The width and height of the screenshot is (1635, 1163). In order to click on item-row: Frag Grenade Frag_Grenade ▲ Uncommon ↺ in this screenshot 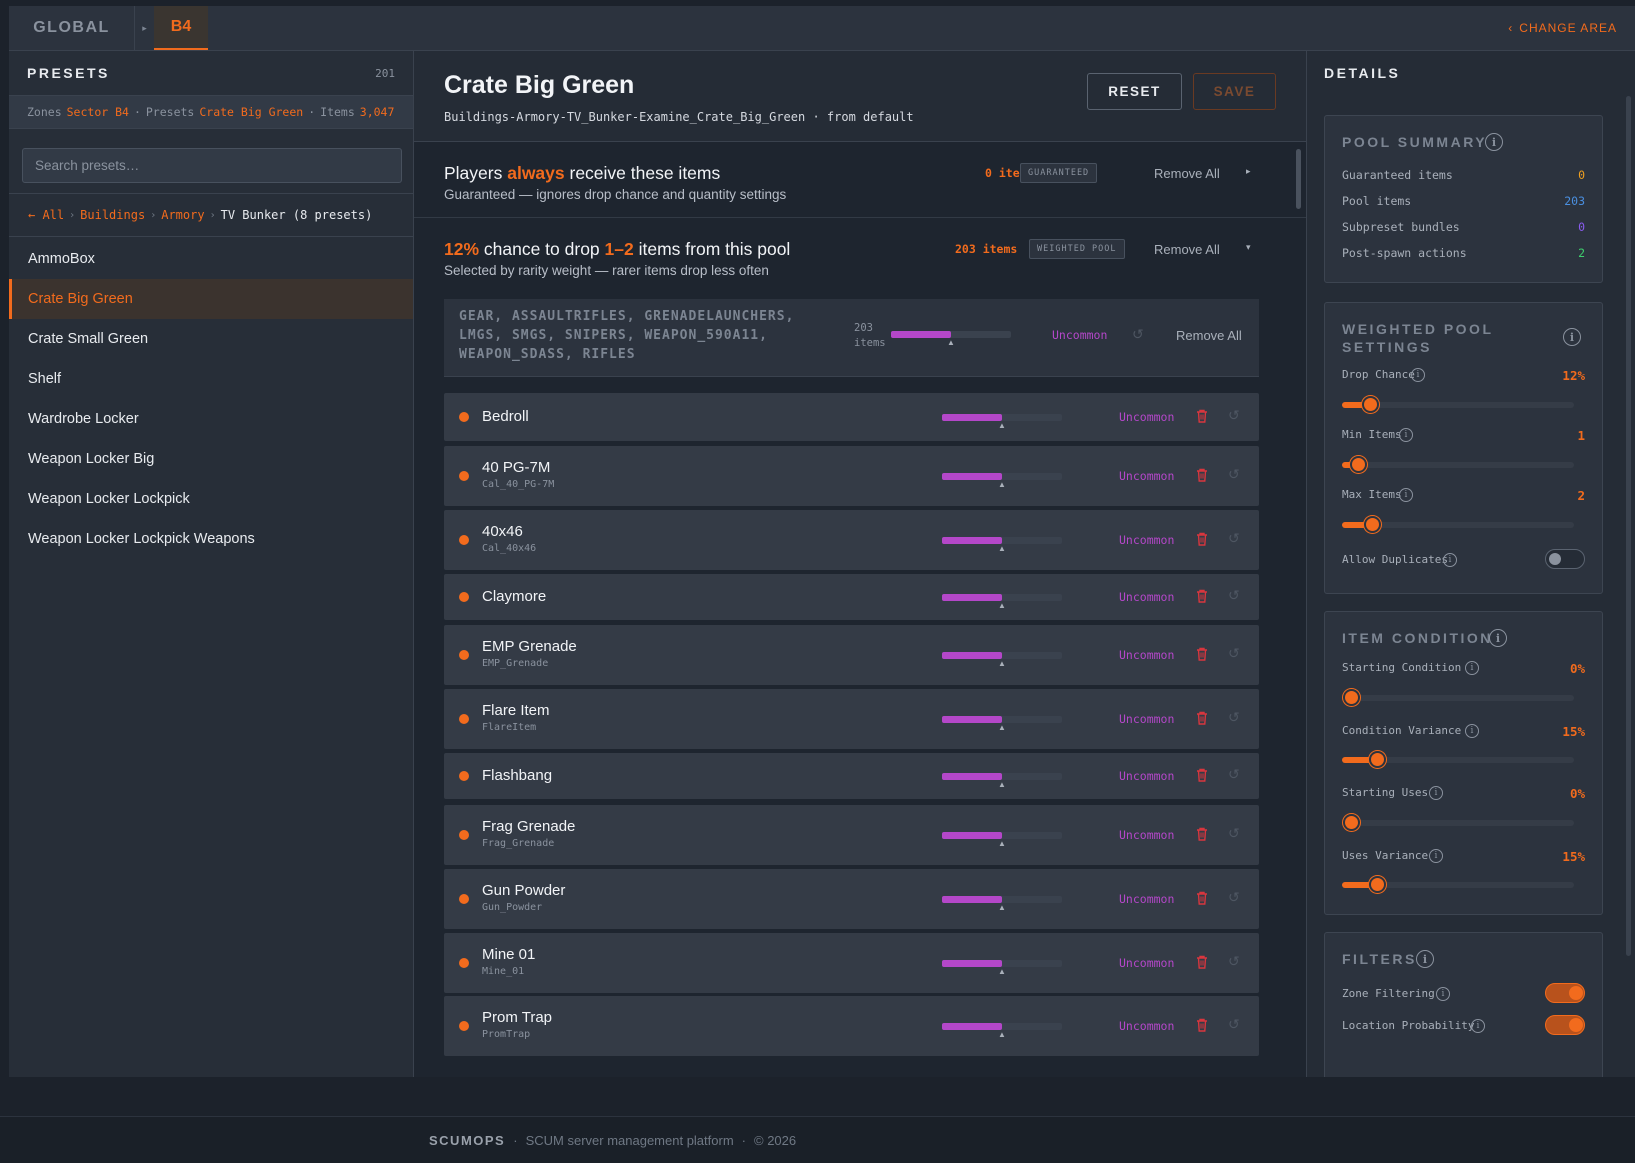, I will do `click(851, 835)`.